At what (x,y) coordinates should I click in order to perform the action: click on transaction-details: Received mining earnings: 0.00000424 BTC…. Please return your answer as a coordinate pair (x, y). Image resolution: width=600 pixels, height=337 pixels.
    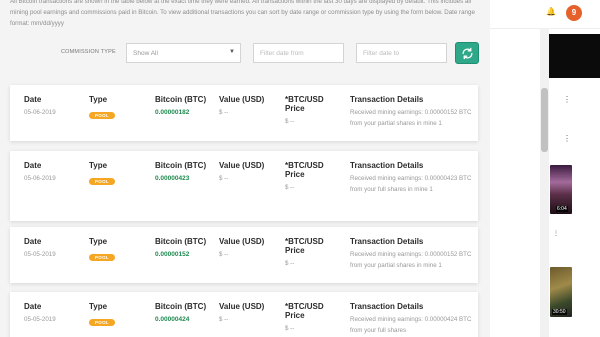
    Looking at the image, I should click on (411, 325).